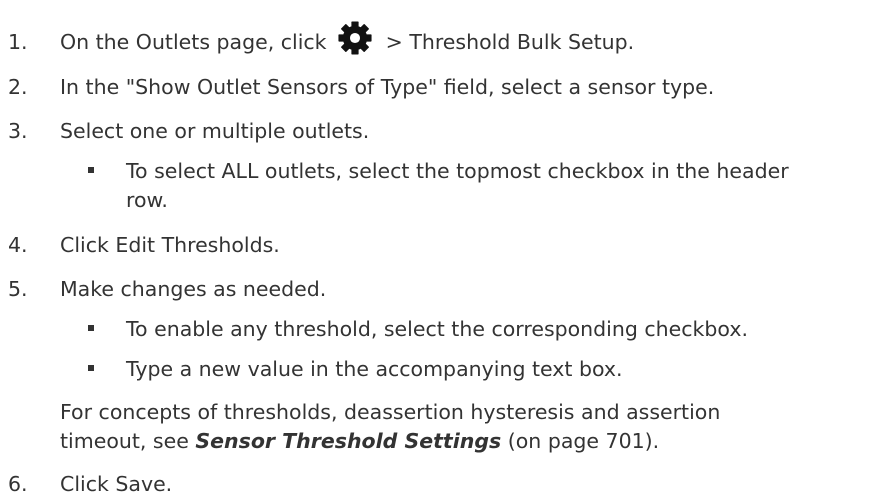 The height and width of the screenshot is (500, 869). I want to click on step-number: 1., so click(18, 42).